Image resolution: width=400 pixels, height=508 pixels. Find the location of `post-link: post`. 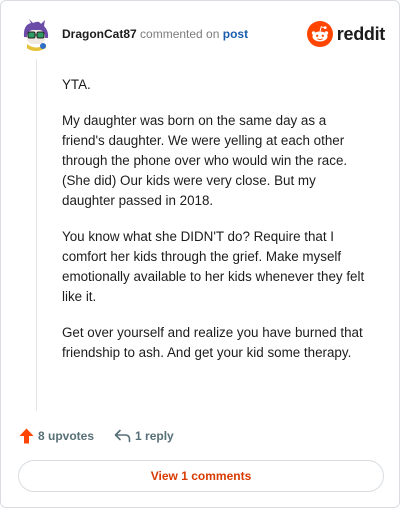

post-link: post is located at coordinates (235, 34).